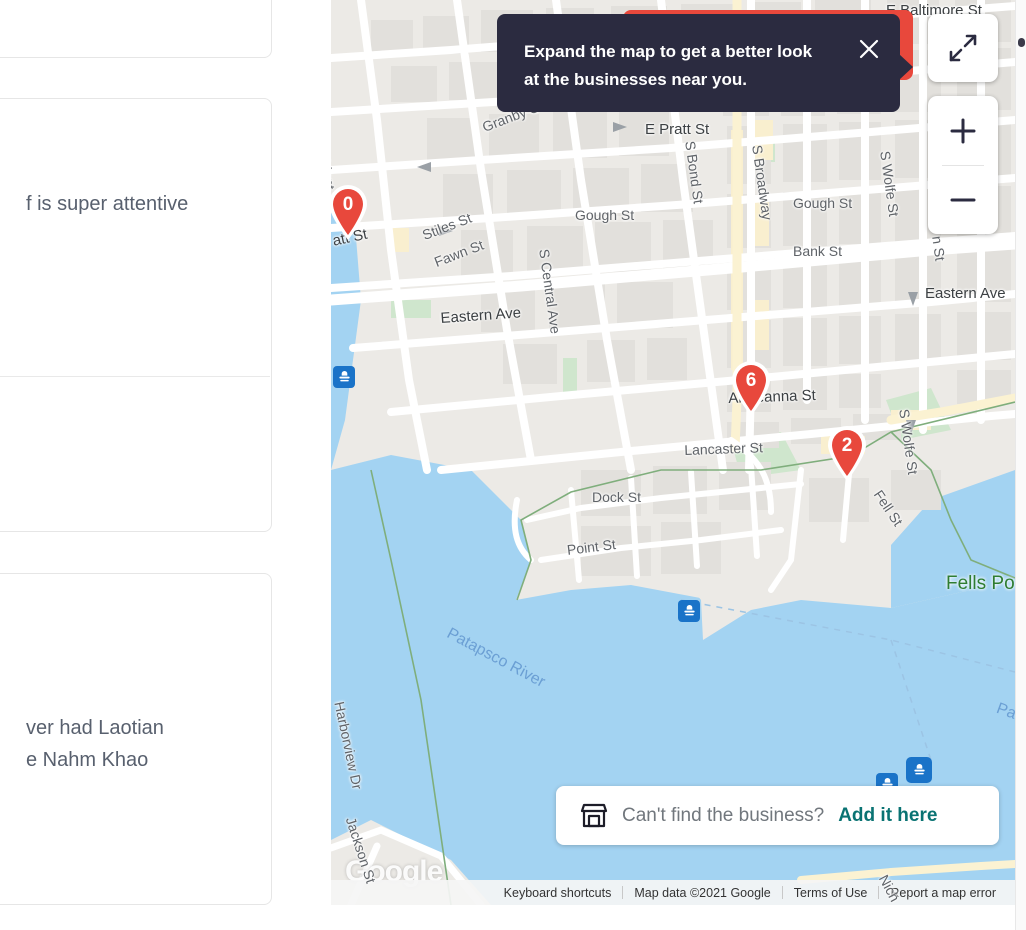  Describe the element at coordinates (677, 129) in the screenshot. I see `map-label: E Pratt St` at that location.